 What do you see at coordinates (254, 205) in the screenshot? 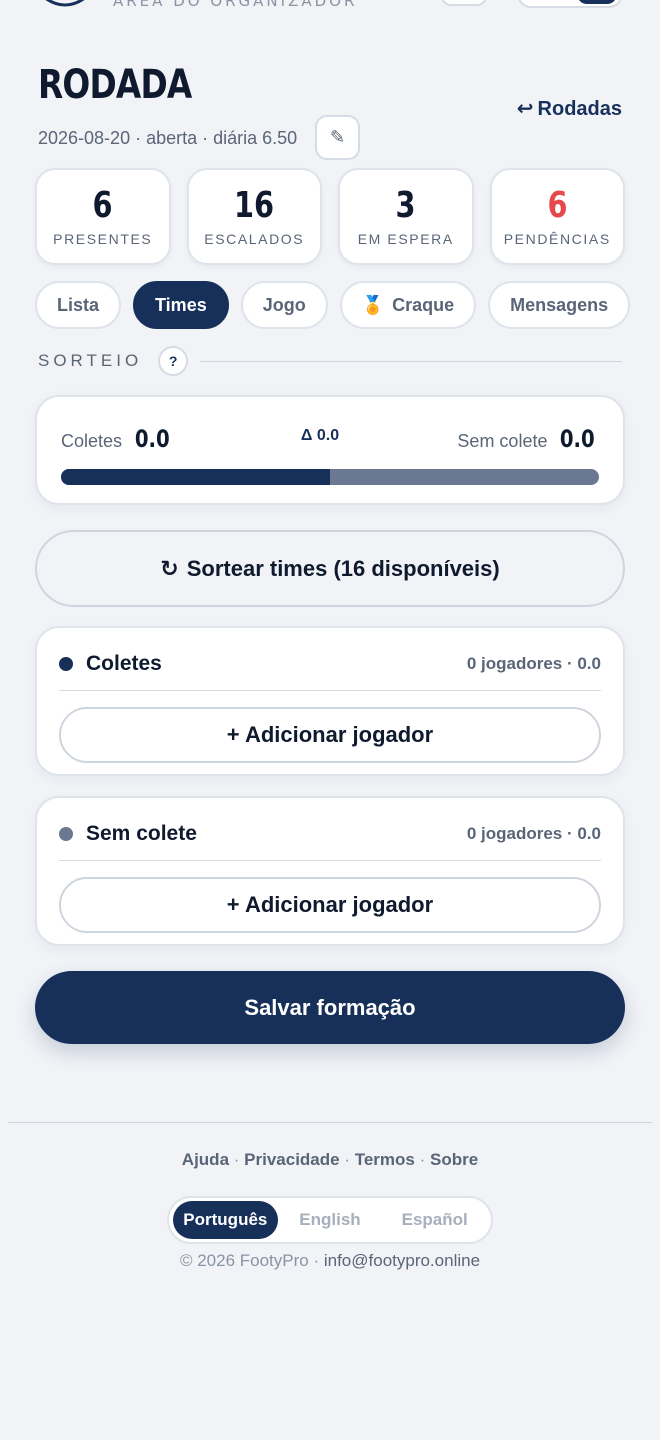
I see `stat-value: 16` at bounding box center [254, 205].